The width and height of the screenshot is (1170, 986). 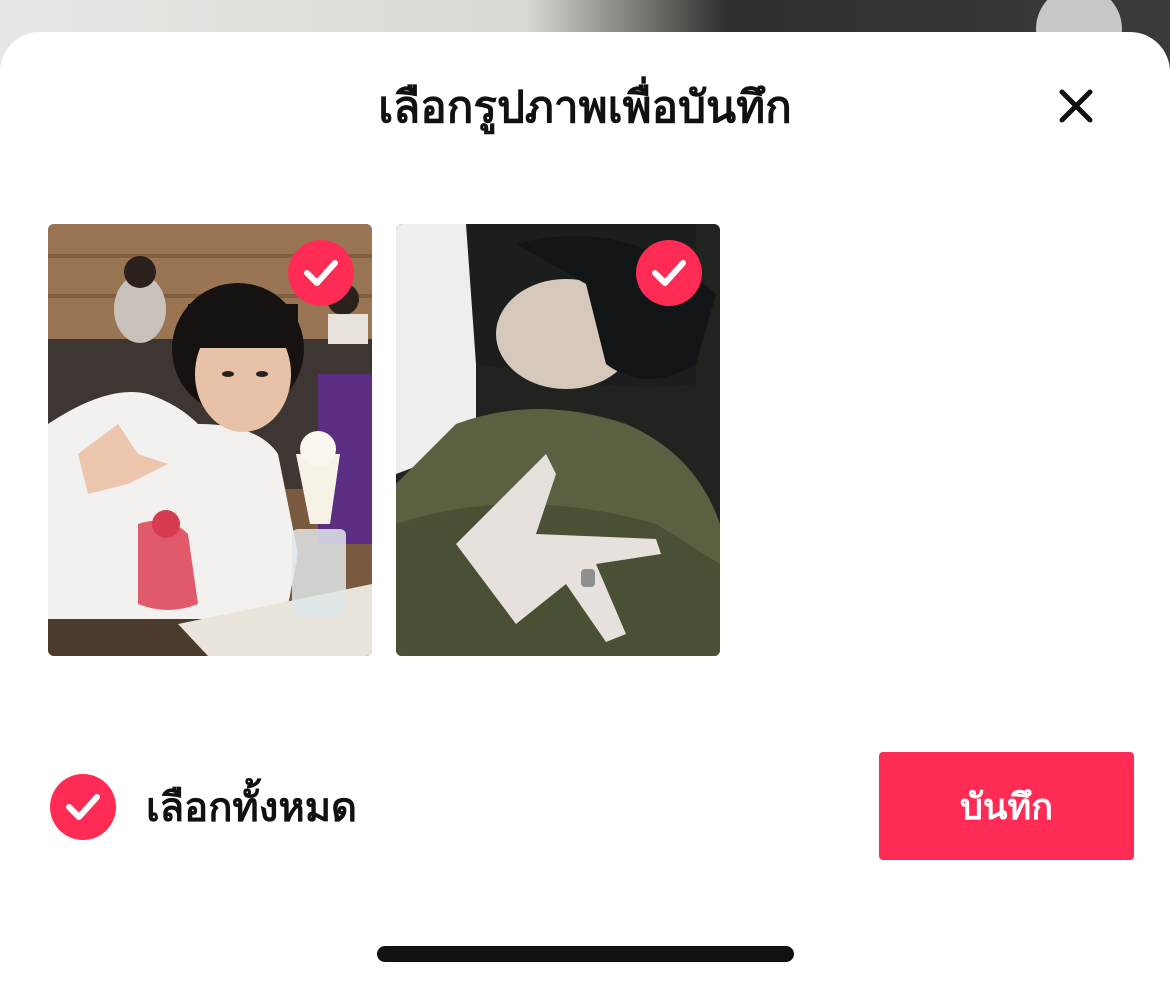 I want to click on select-all-checkbox, so click(x=83, y=807).